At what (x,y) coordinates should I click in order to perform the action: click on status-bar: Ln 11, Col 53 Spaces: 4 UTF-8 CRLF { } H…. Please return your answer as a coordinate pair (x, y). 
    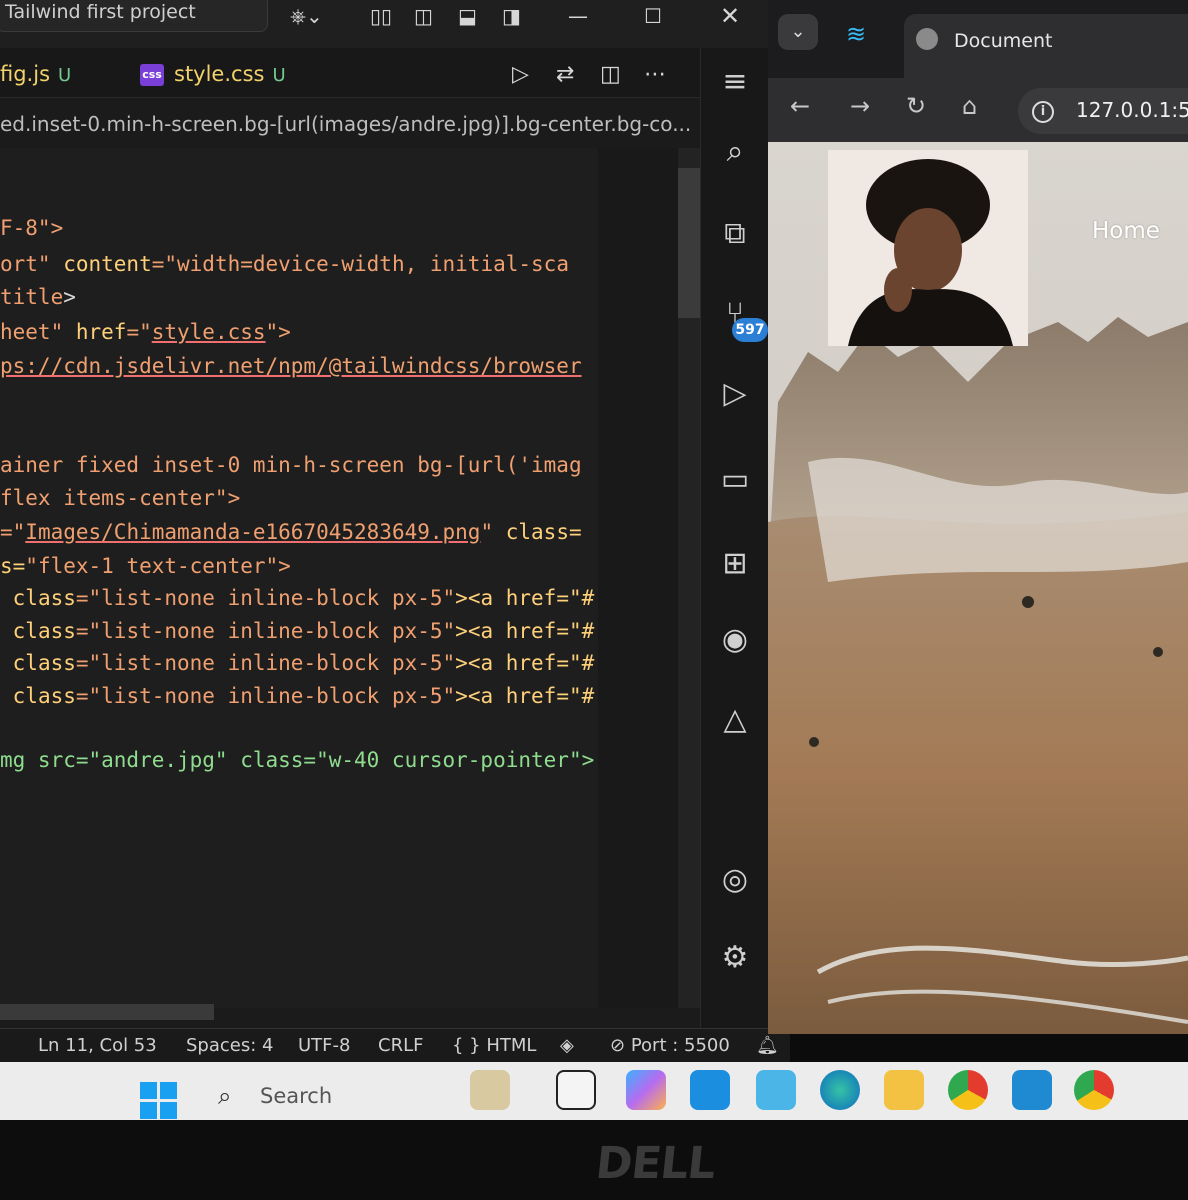
    Looking at the image, I should click on (395, 1045).